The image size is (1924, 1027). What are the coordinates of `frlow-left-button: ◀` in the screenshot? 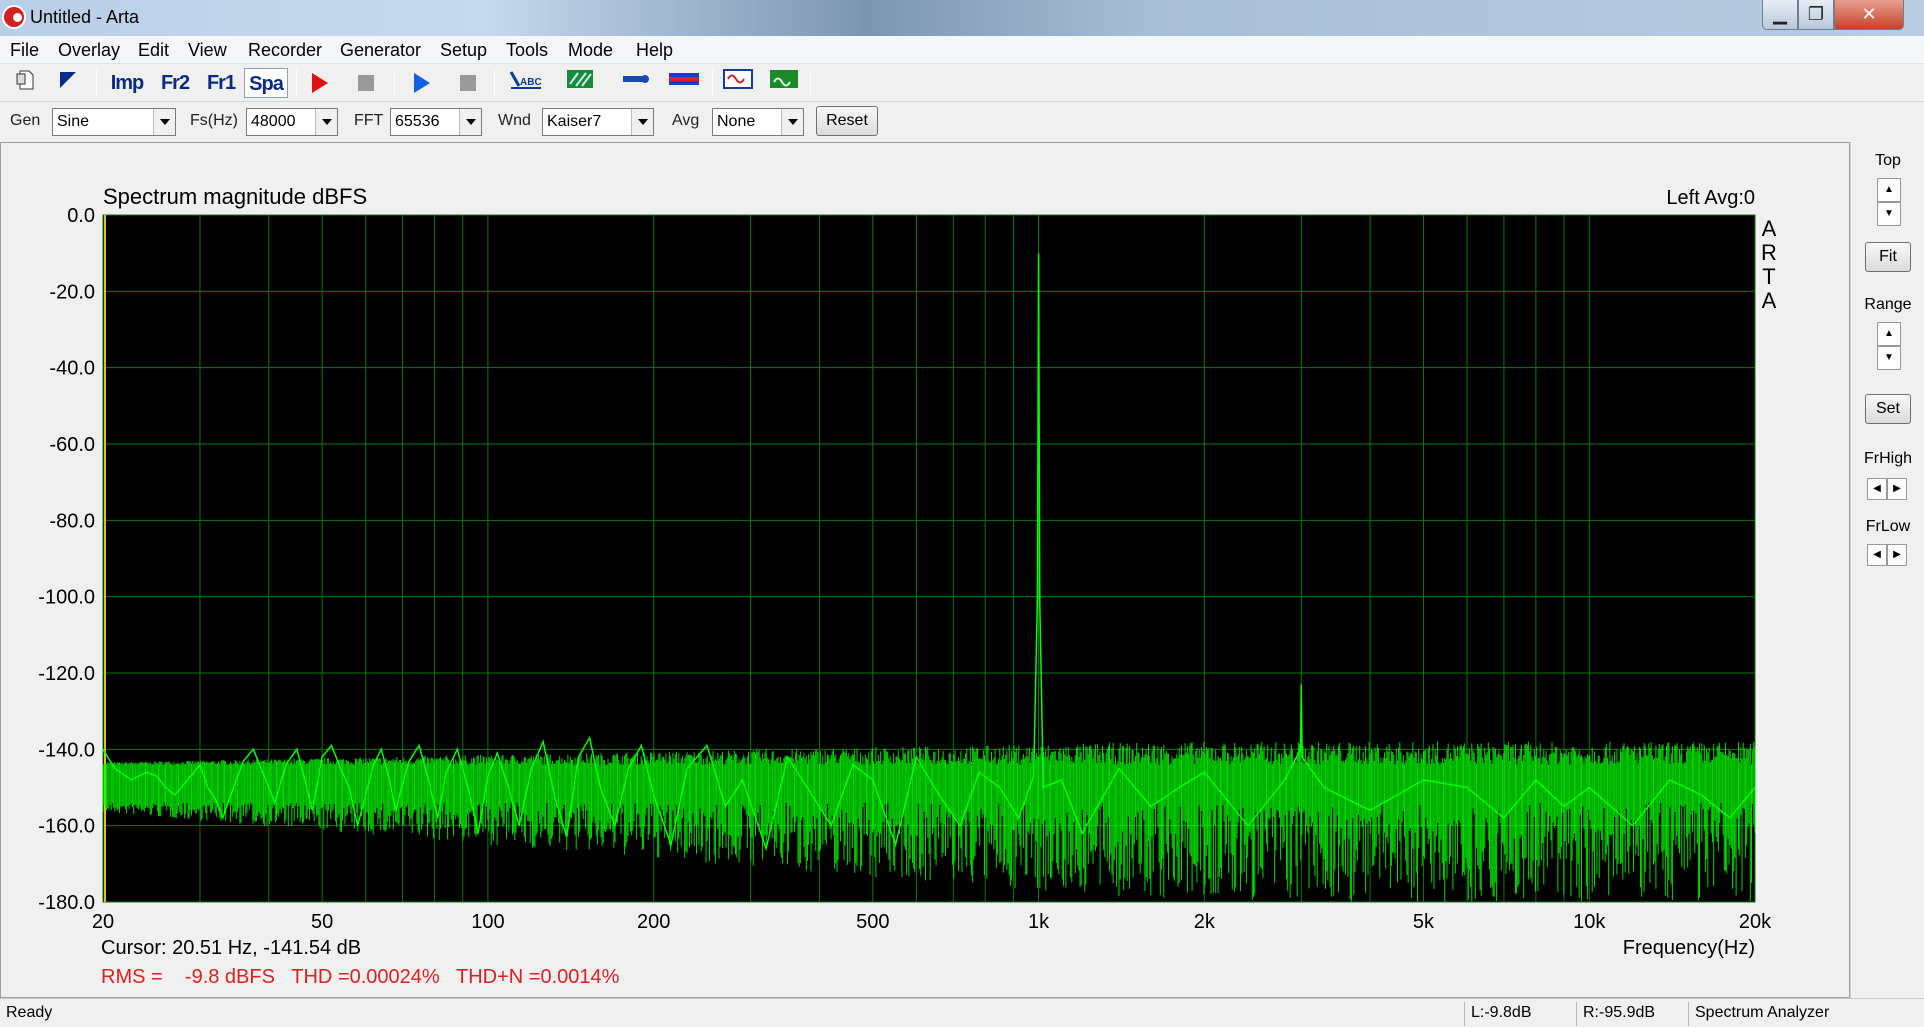 It's located at (1877, 555).